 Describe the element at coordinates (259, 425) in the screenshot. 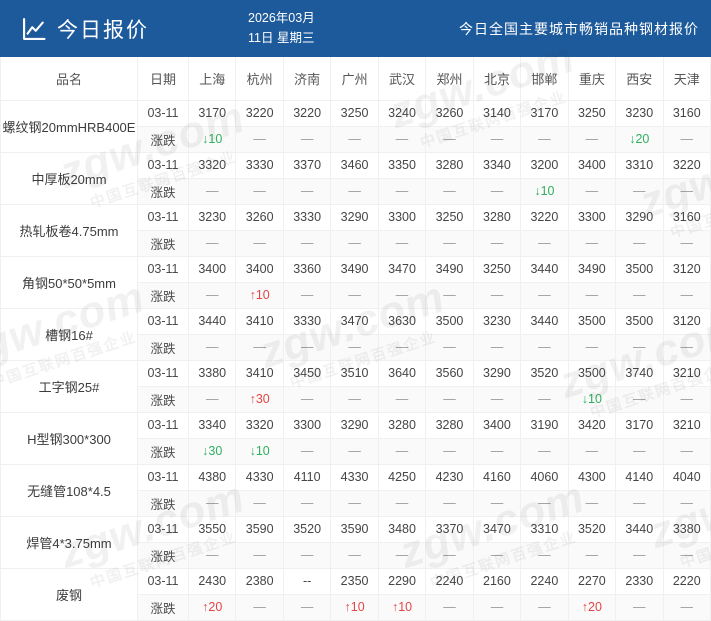

I see `price-cell: 3320` at that location.